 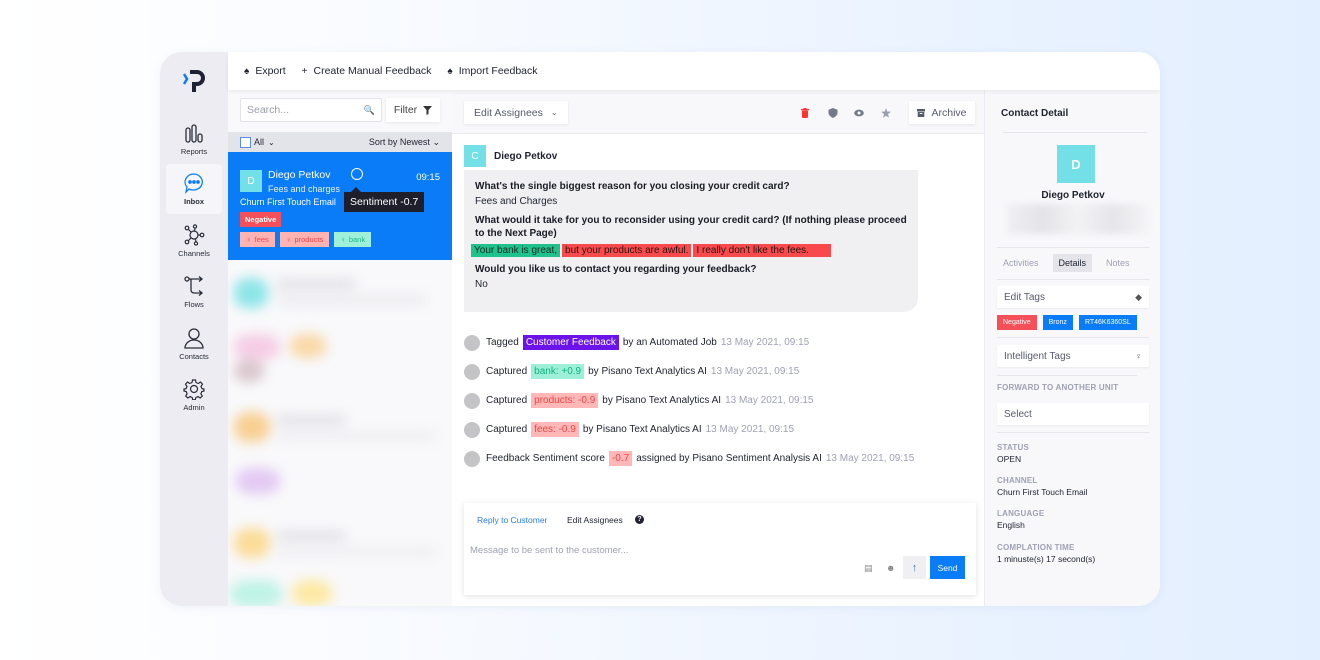 I want to click on contact-name: Diego Petkov, so click(x=1073, y=195).